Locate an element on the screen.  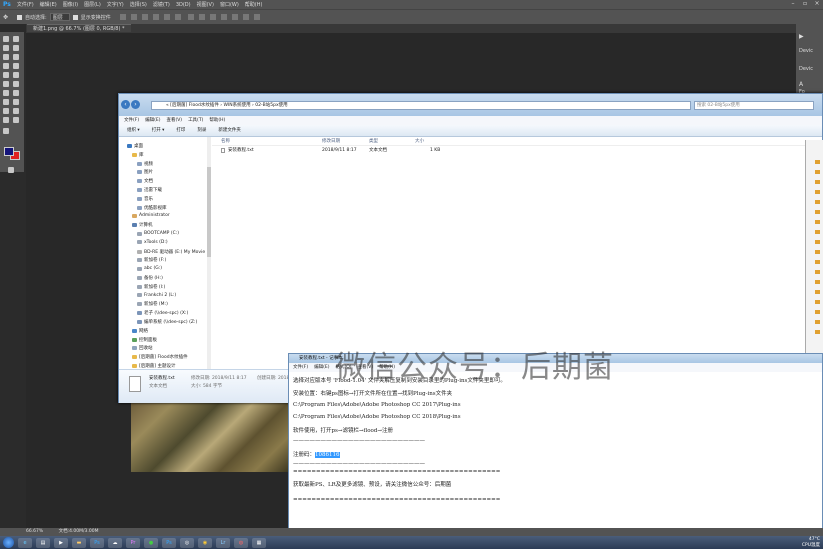
ex-menu-help: 帮助(H) is located at coordinates (217, 120).